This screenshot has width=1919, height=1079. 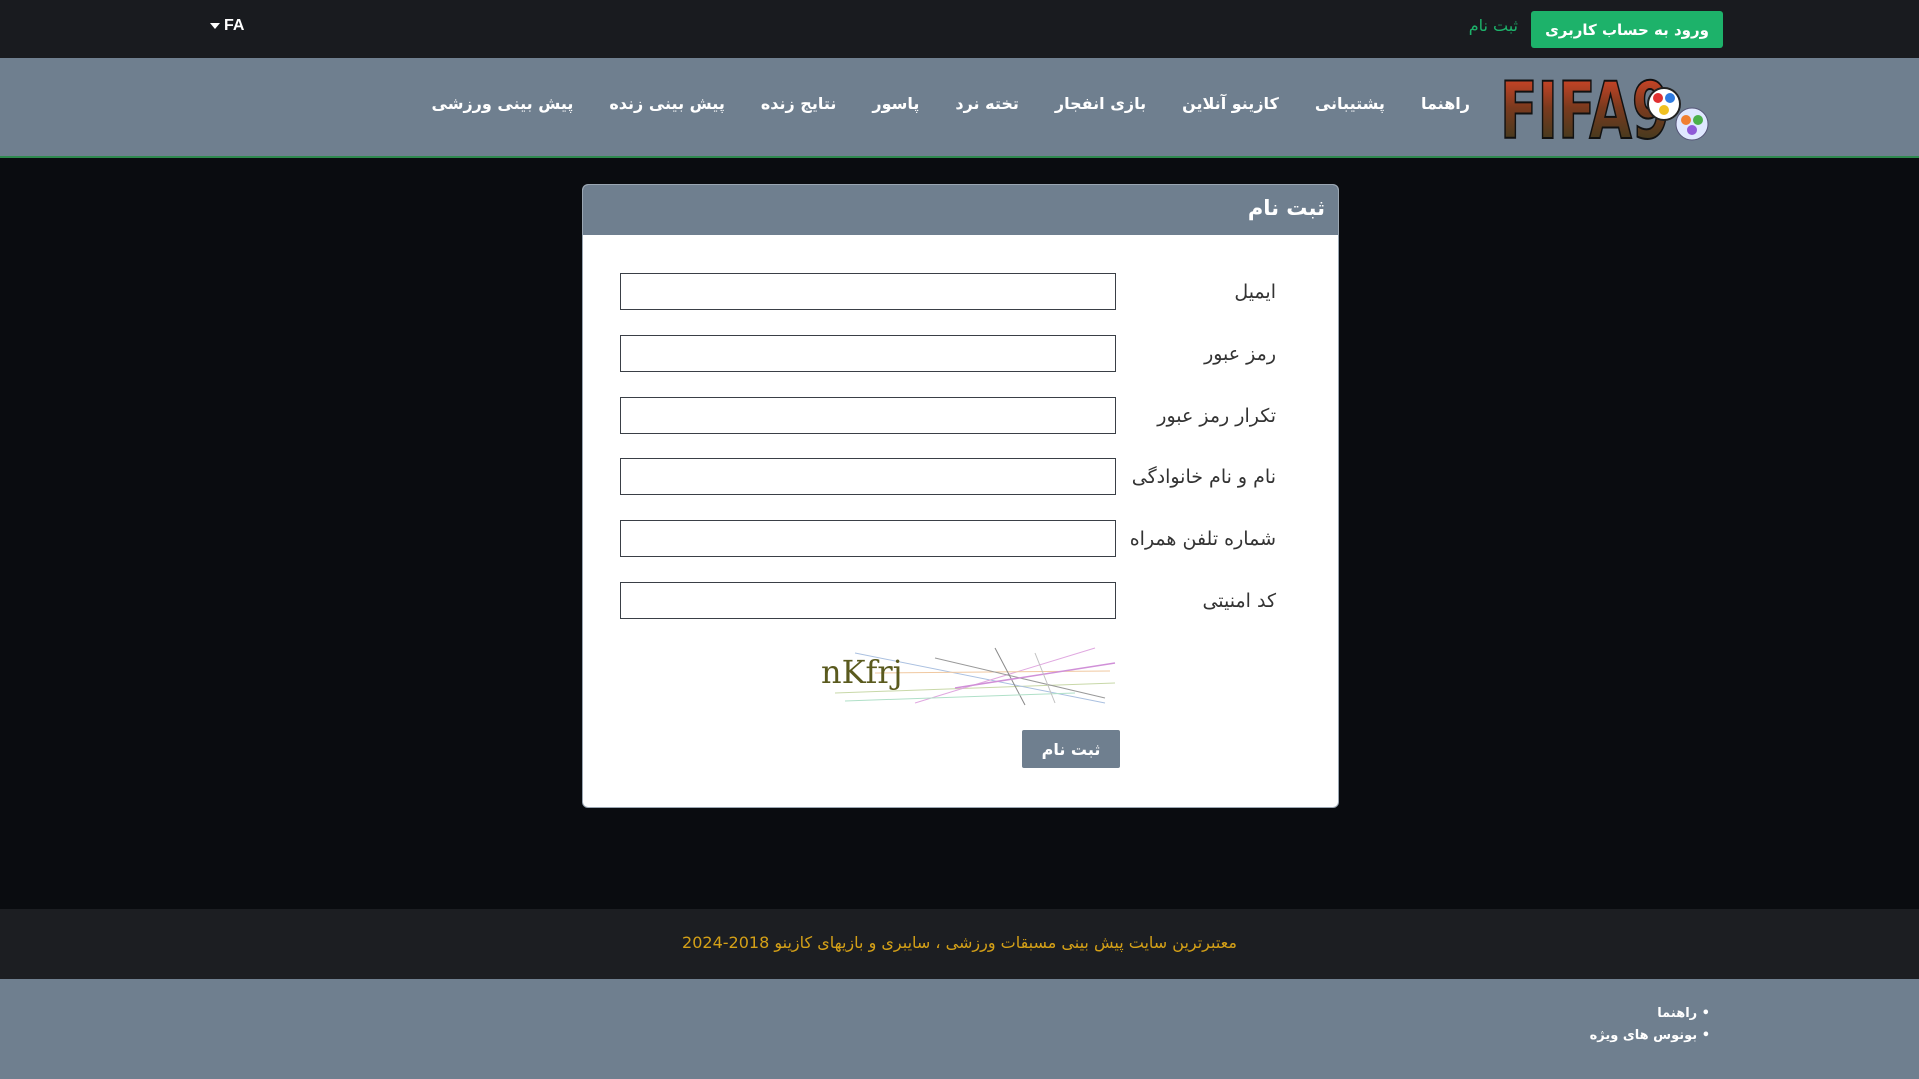 What do you see at coordinates (503, 103) in the screenshot?
I see `nav-item-sports-betting: پیش بینی ورزشی` at bounding box center [503, 103].